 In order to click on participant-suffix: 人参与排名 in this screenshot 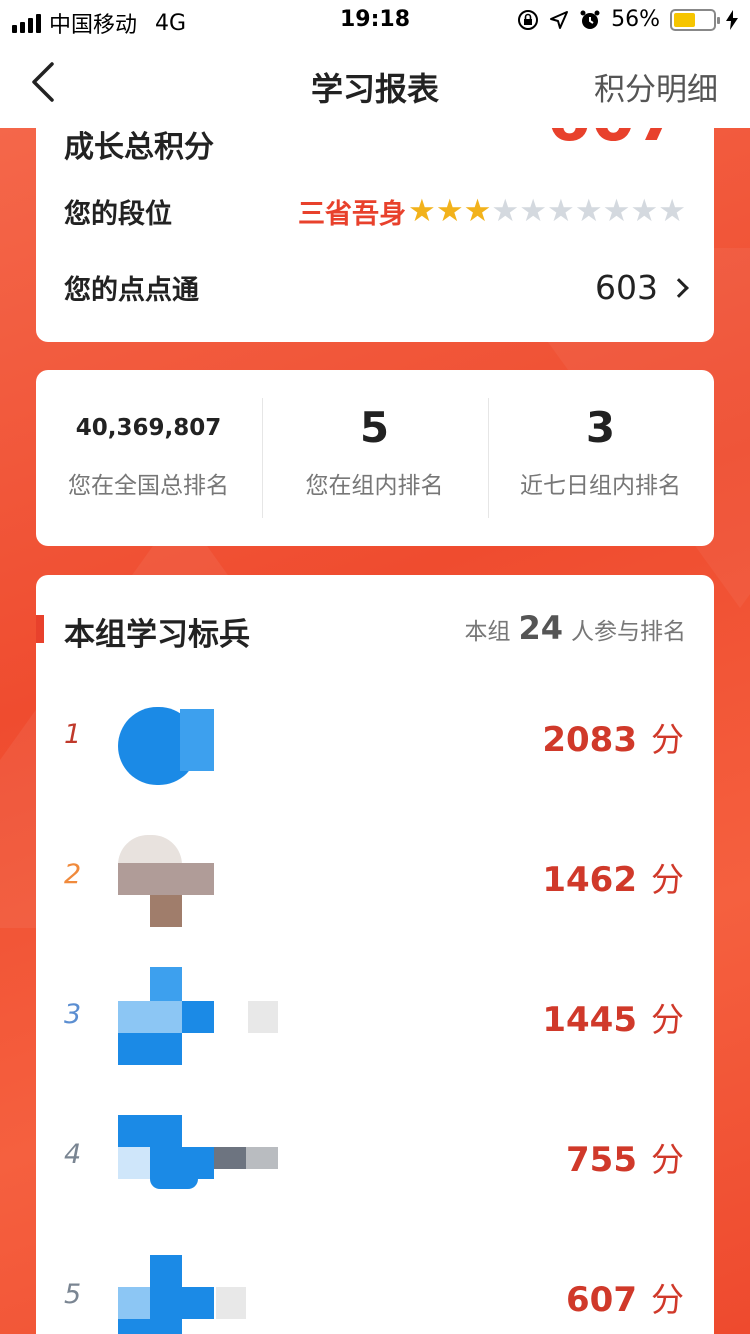, I will do `click(628, 632)`.